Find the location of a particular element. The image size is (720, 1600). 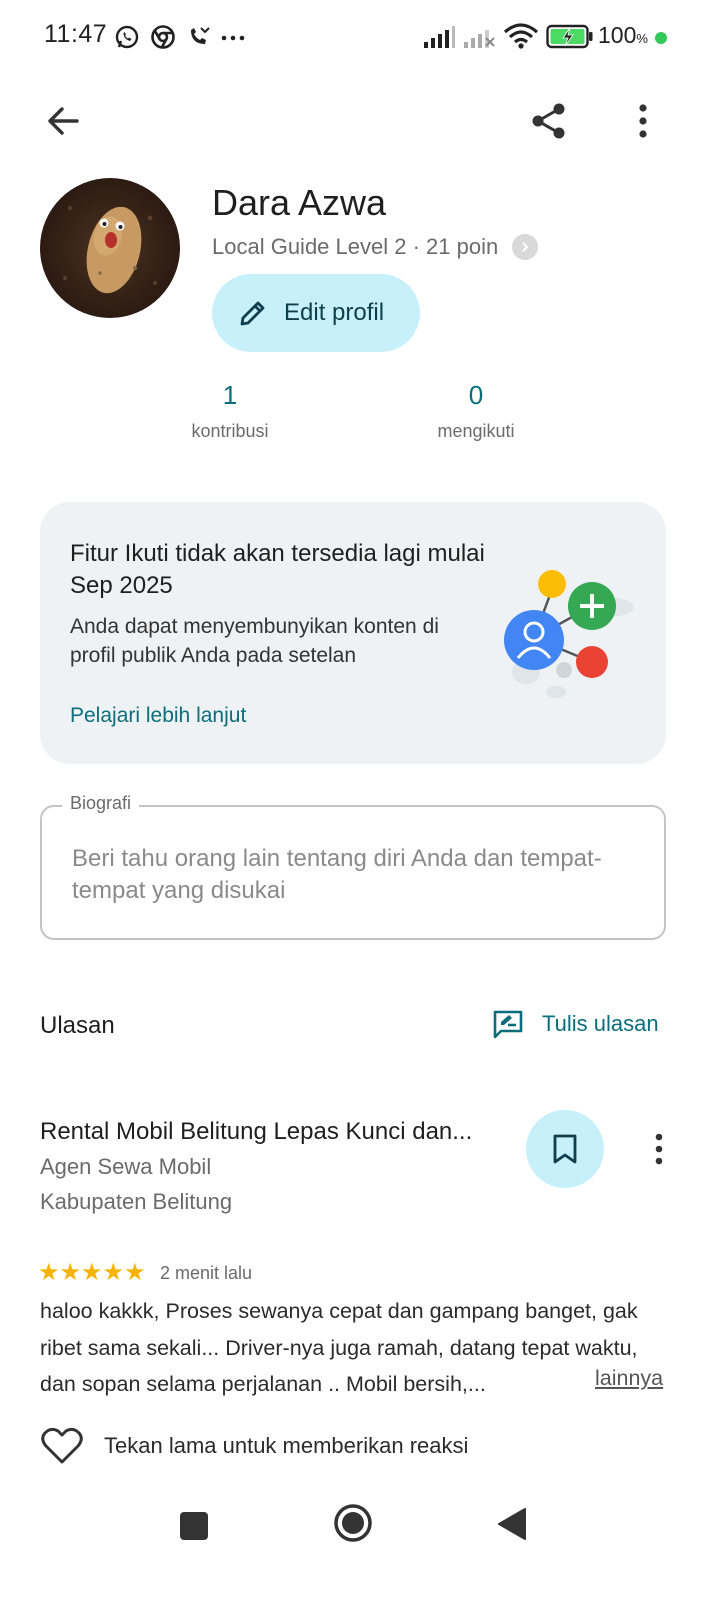

save-place-button is located at coordinates (565, 1149).